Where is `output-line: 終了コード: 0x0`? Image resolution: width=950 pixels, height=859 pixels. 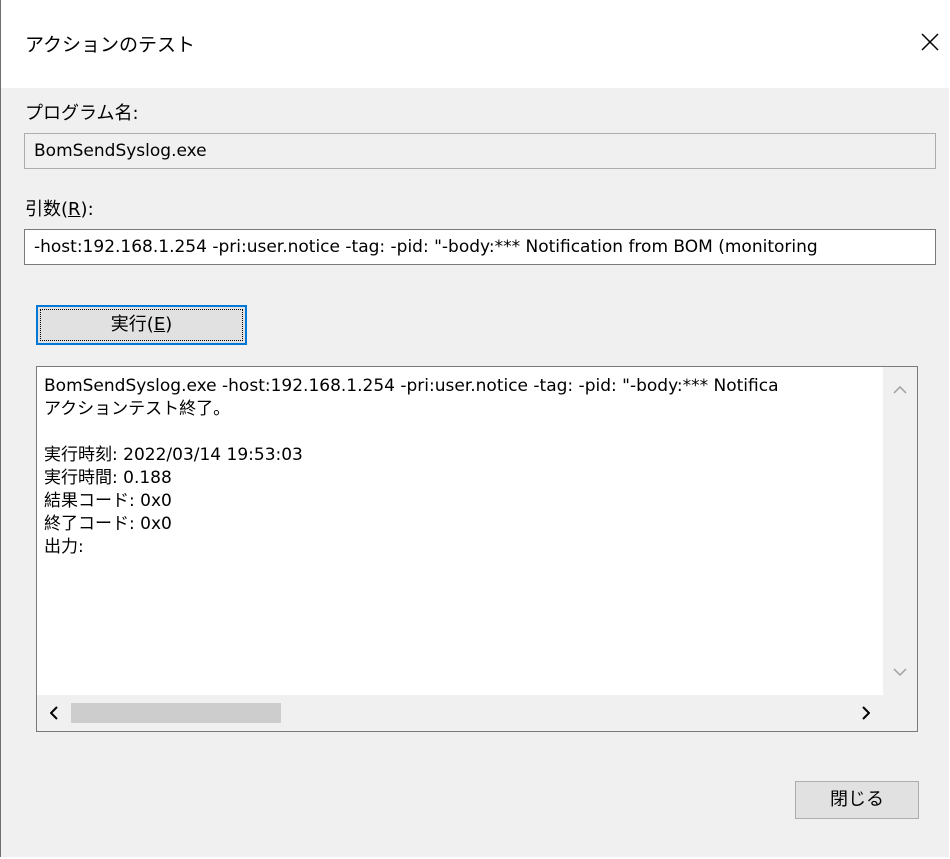
output-line: 終了コード: 0x0 is located at coordinates (108, 524).